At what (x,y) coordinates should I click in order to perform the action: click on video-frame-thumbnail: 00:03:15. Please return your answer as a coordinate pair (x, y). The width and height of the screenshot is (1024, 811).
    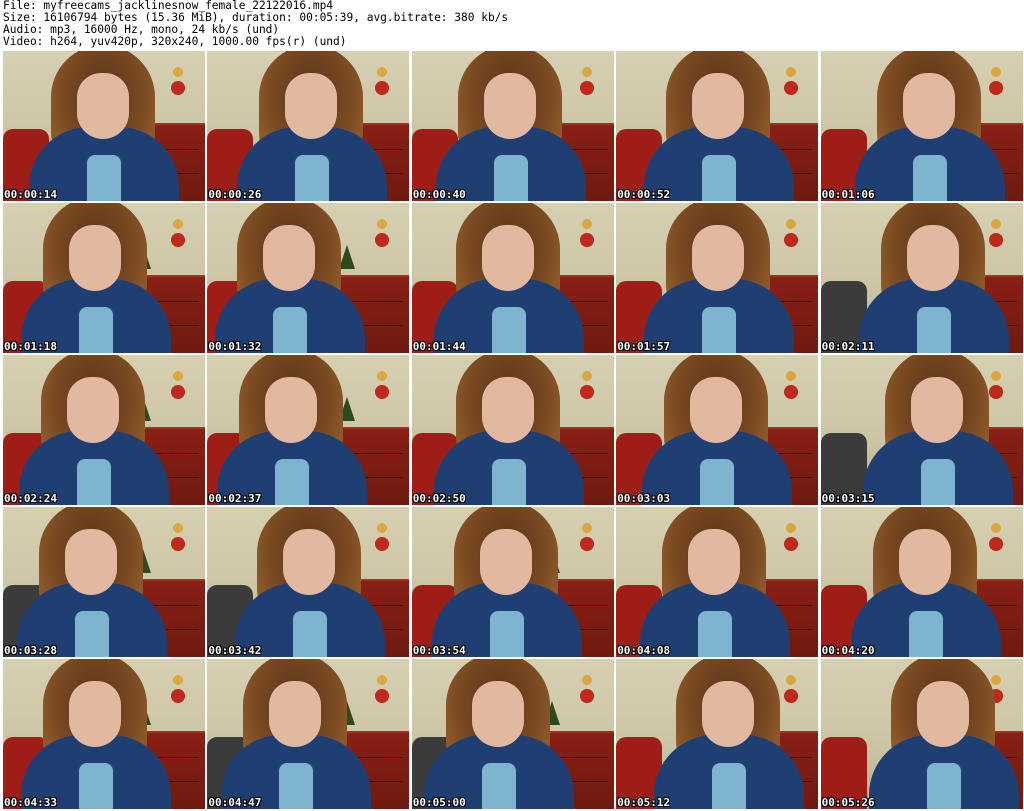
    Looking at the image, I should click on (921, 430).